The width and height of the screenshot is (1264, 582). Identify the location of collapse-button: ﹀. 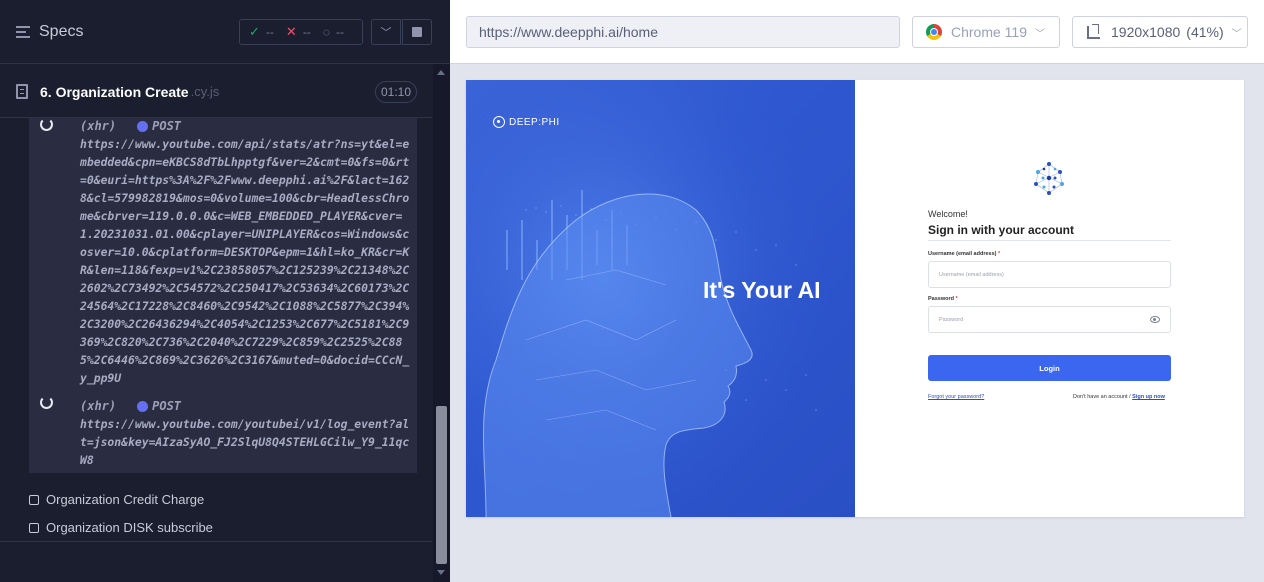
(386, 32).